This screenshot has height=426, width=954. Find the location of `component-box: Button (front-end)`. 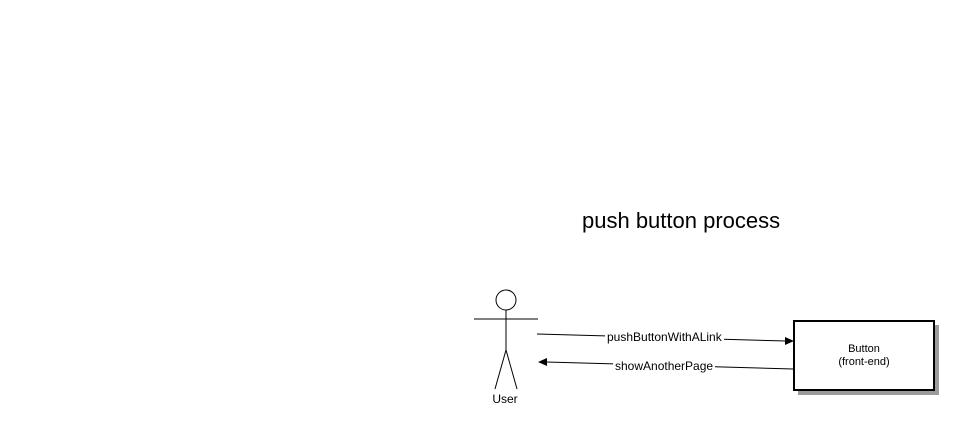

component-box: Button (front-end) is located at coordinates (864, 355).